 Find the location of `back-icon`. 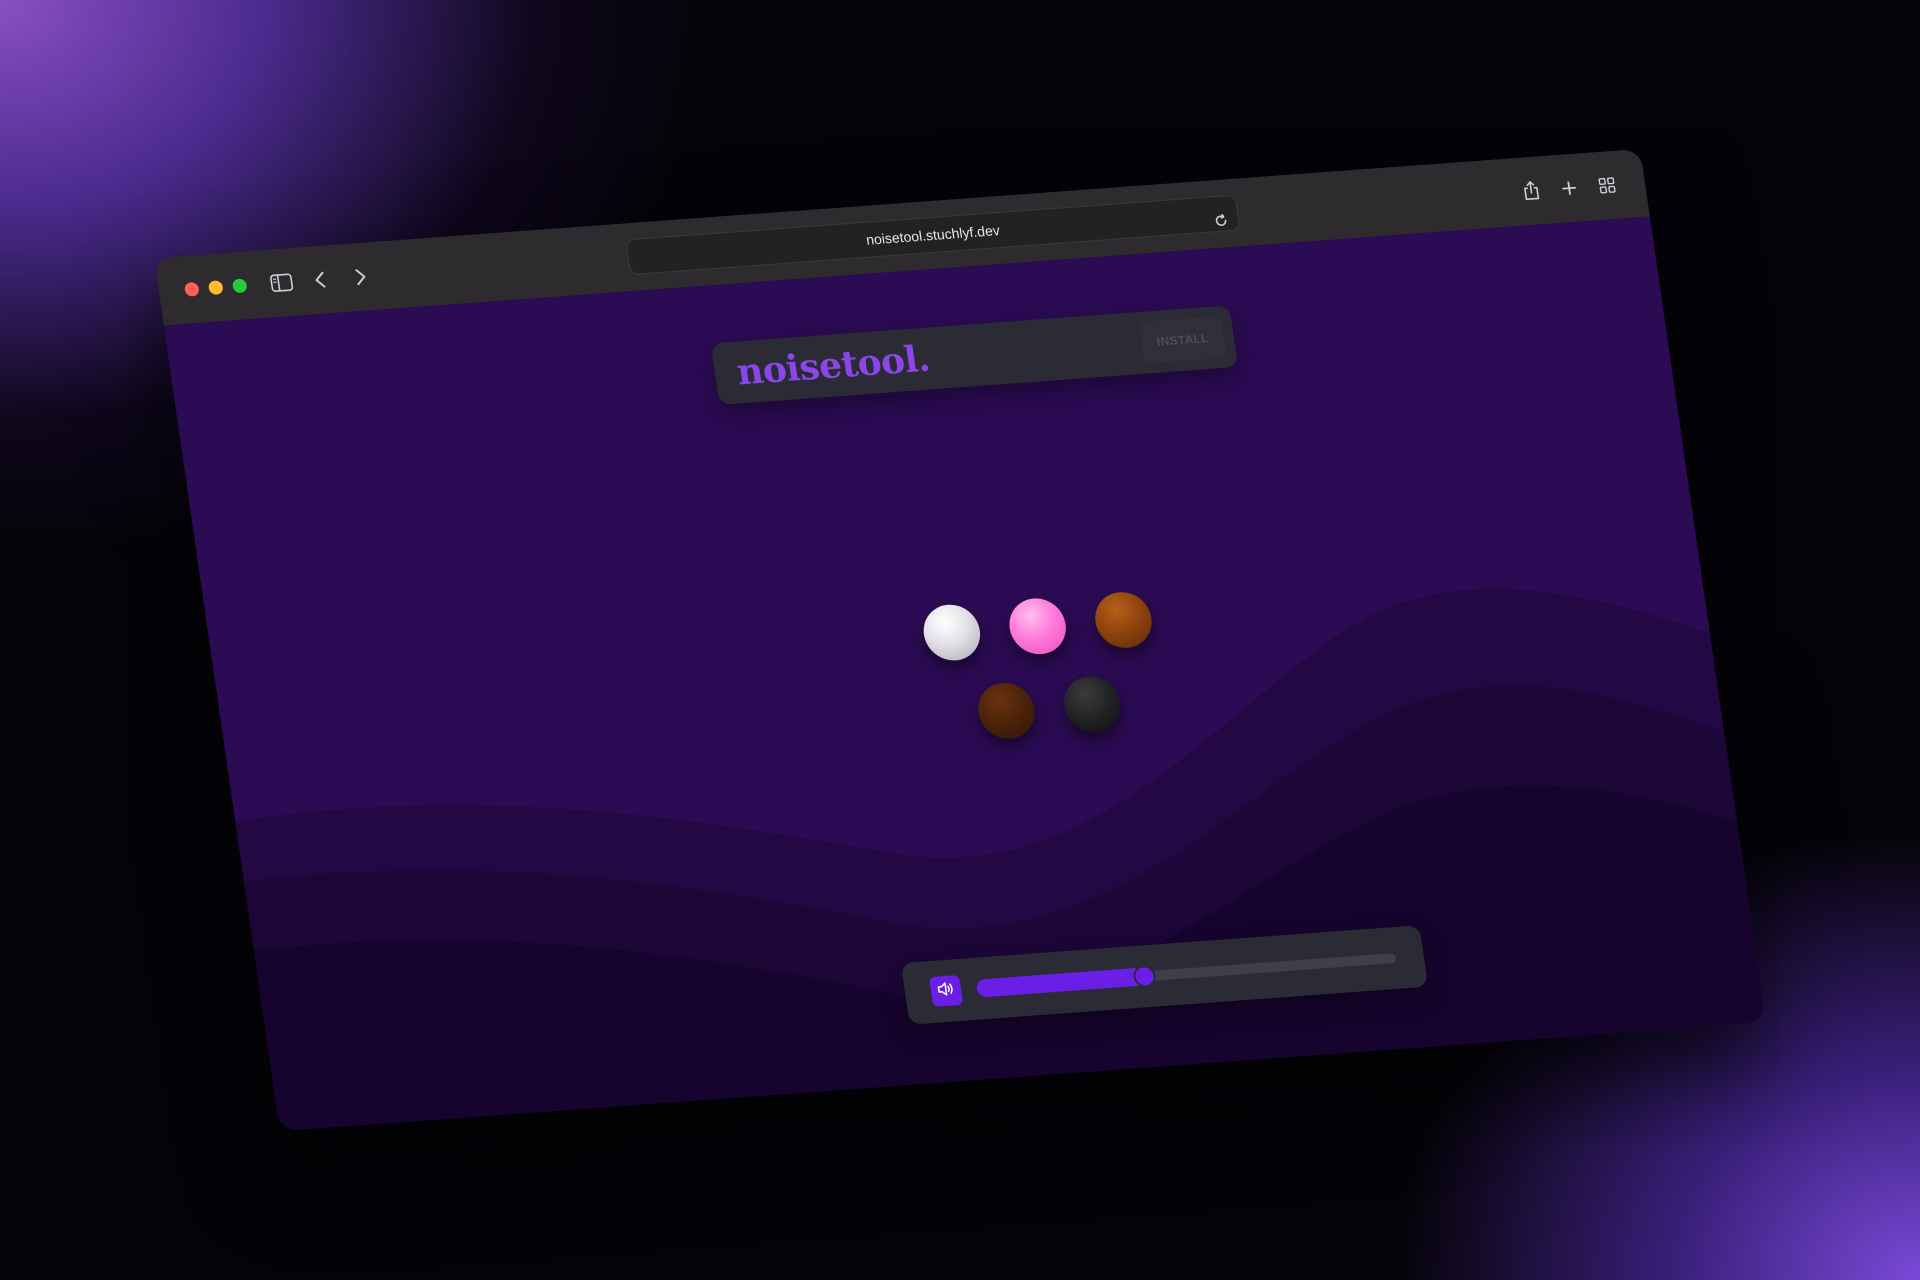

back-icon is located at coordinates (320, 279).